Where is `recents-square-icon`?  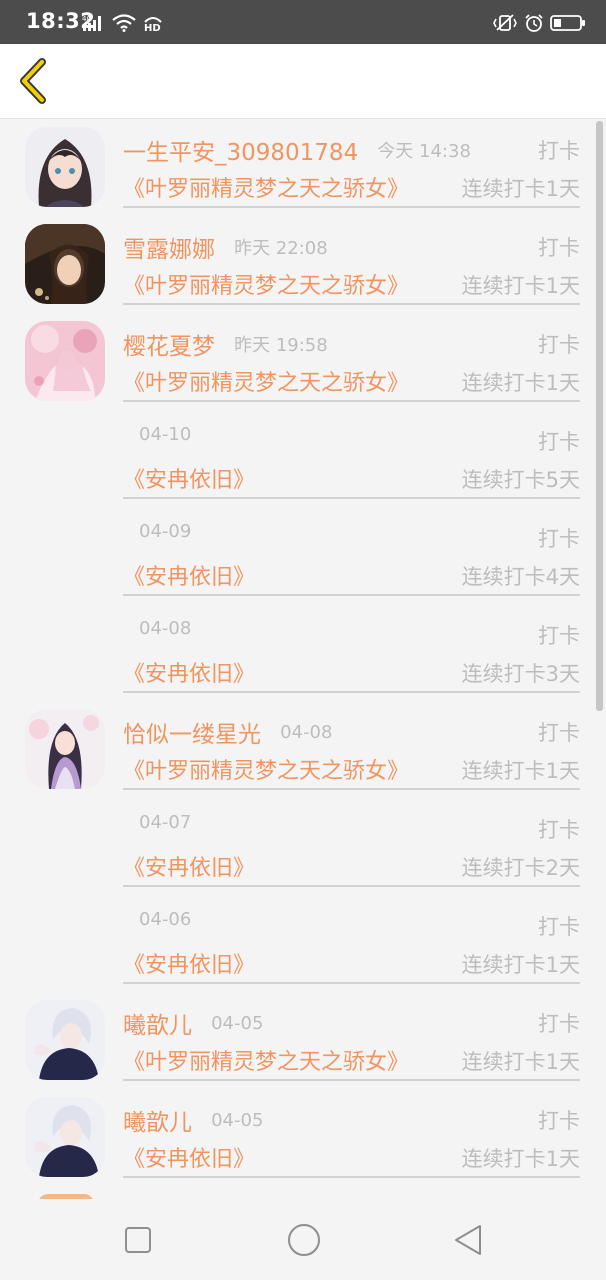 recents-square-icon is located at coordinates (138, 1240).